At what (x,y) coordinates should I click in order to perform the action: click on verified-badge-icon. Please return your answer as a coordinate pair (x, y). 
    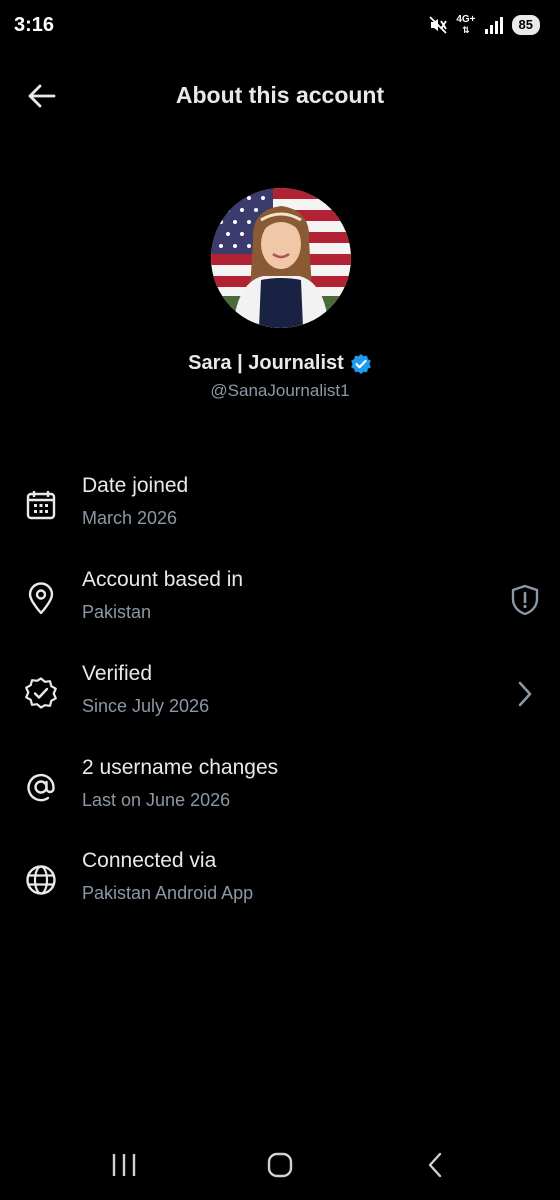
    Looking at the image, I should click on (360, 363).